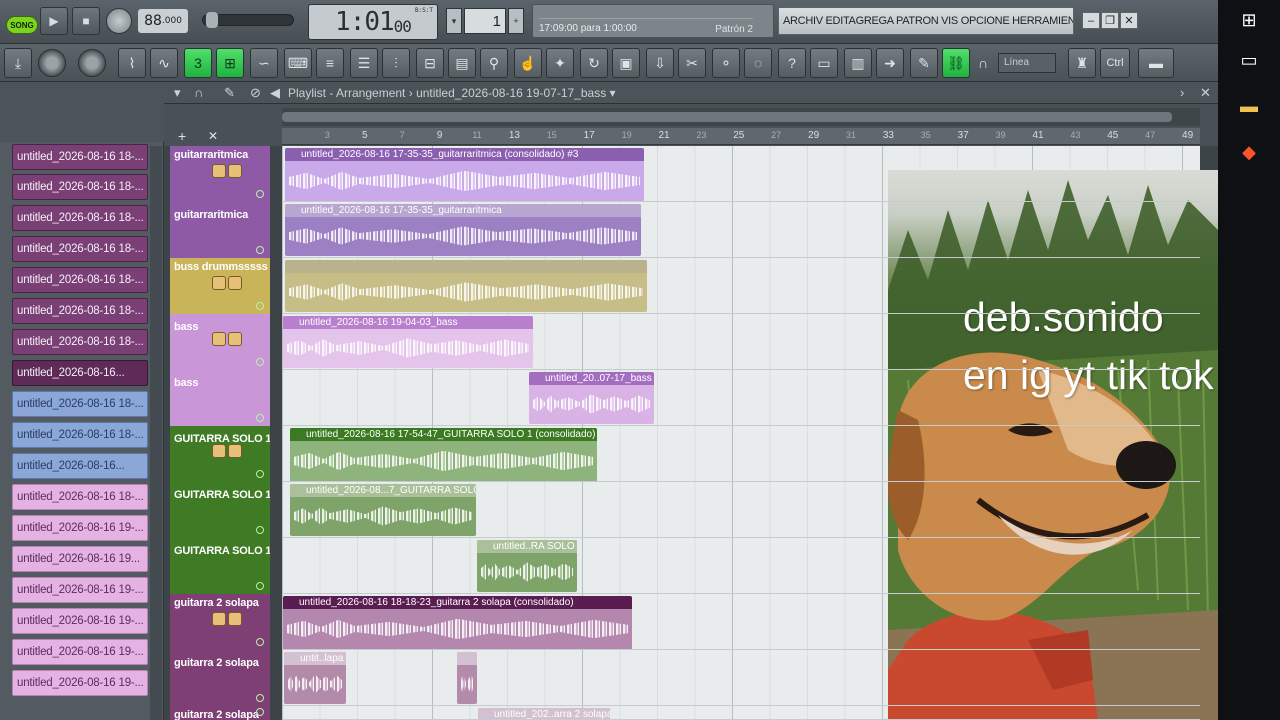 This screenshot has height=720, width=1280. What do you see at coordinates (213, 136) in the screenshot?
I see `remove-track-icon: ✕` at bounding box center [213, 136].